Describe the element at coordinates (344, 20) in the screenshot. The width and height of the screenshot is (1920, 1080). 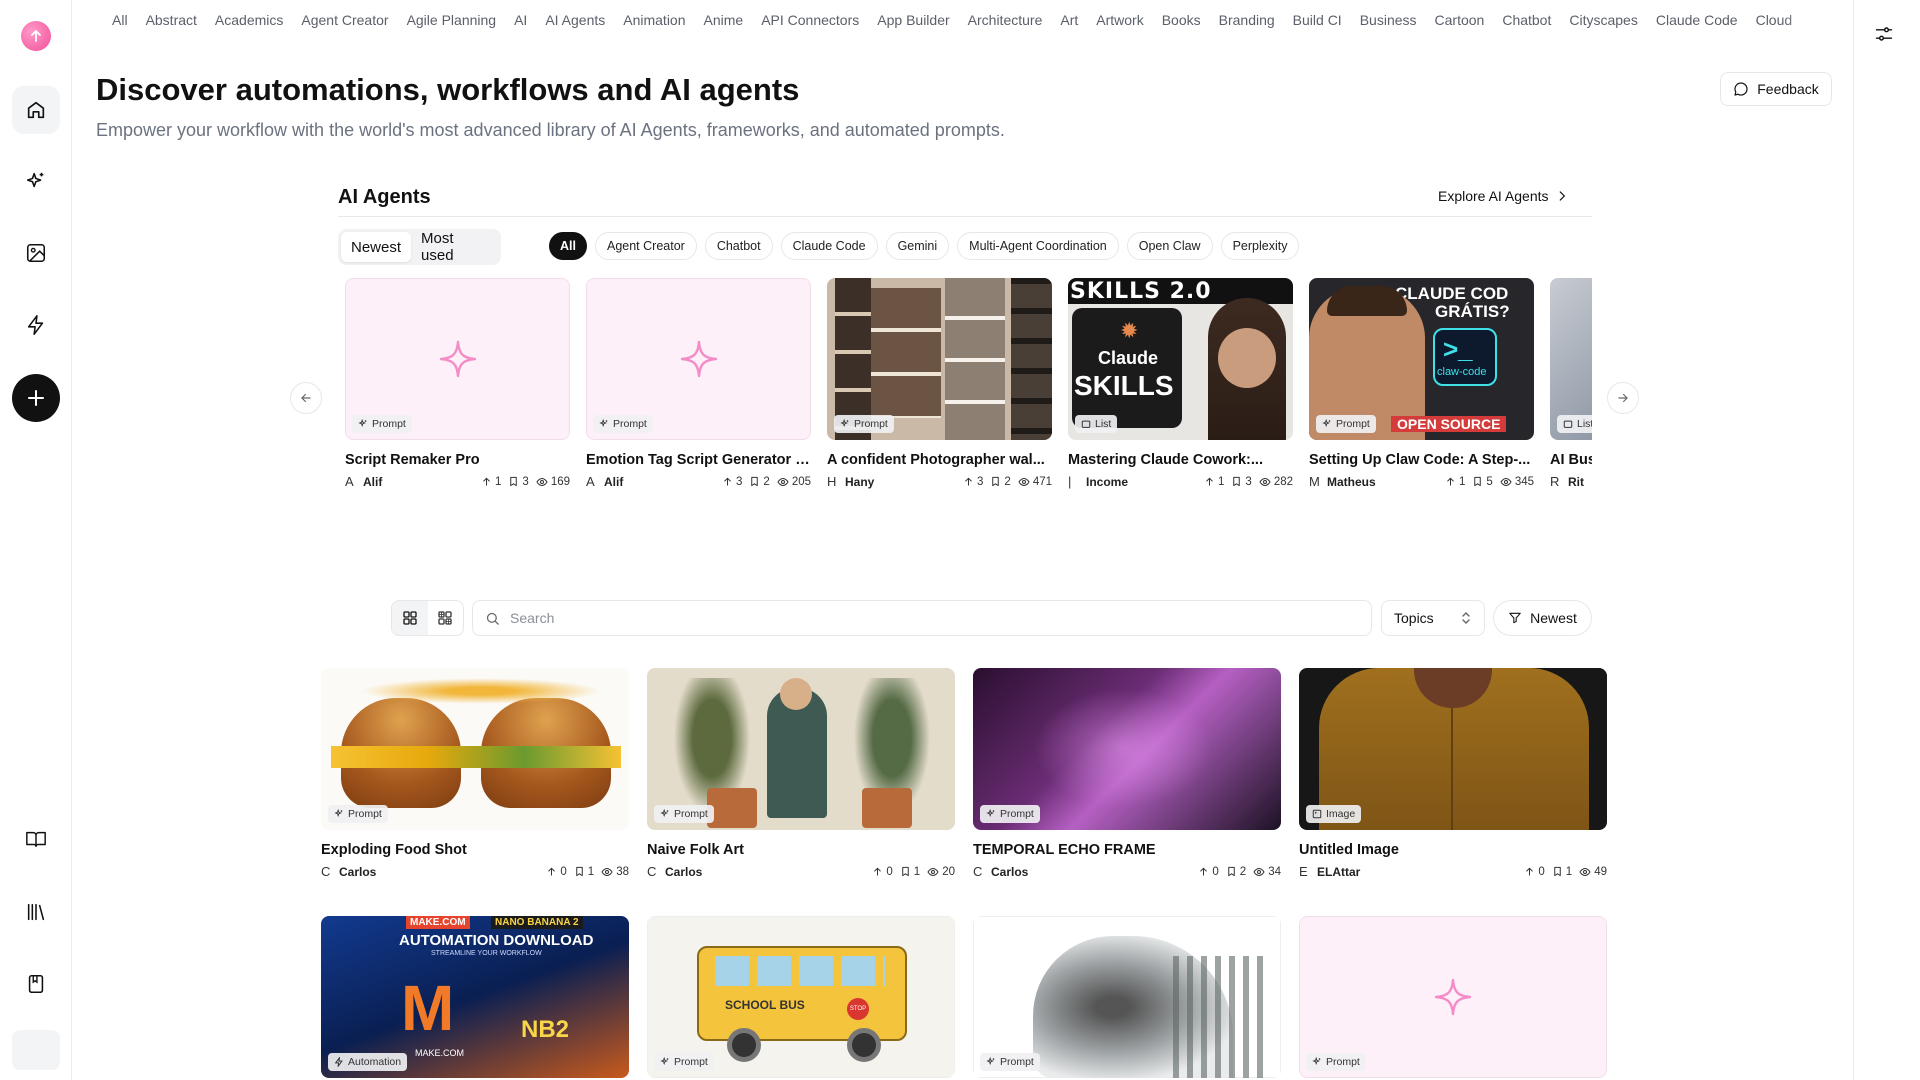
I see `category-tab: Agent Creator` at that location.